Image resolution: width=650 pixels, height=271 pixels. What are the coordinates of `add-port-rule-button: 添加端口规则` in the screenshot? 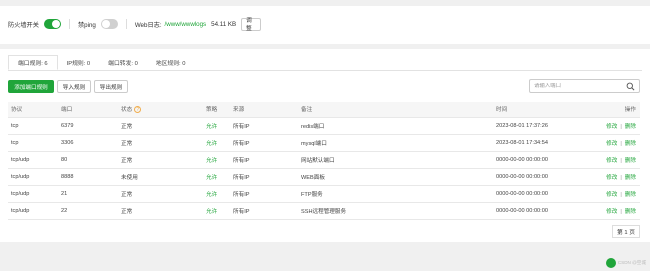 It's located at (31, 86).